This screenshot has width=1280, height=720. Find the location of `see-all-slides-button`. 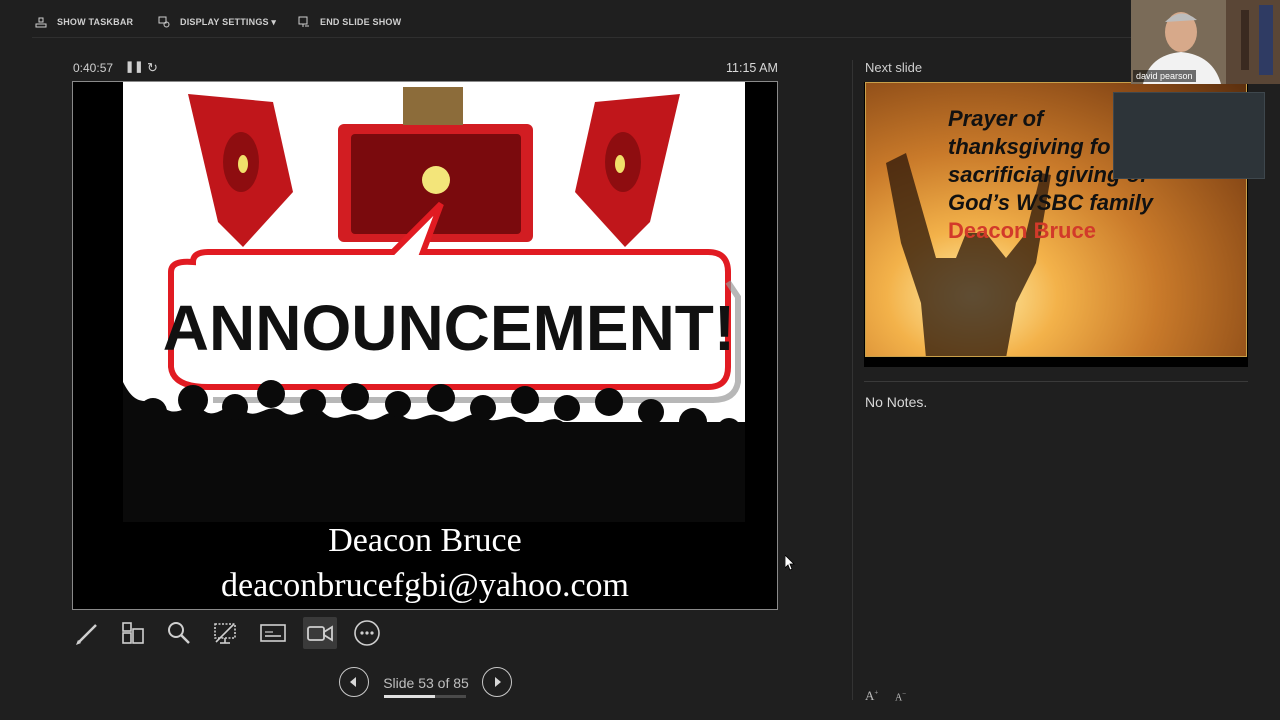

see-all-slides-button is located at coordinates (133, 633).